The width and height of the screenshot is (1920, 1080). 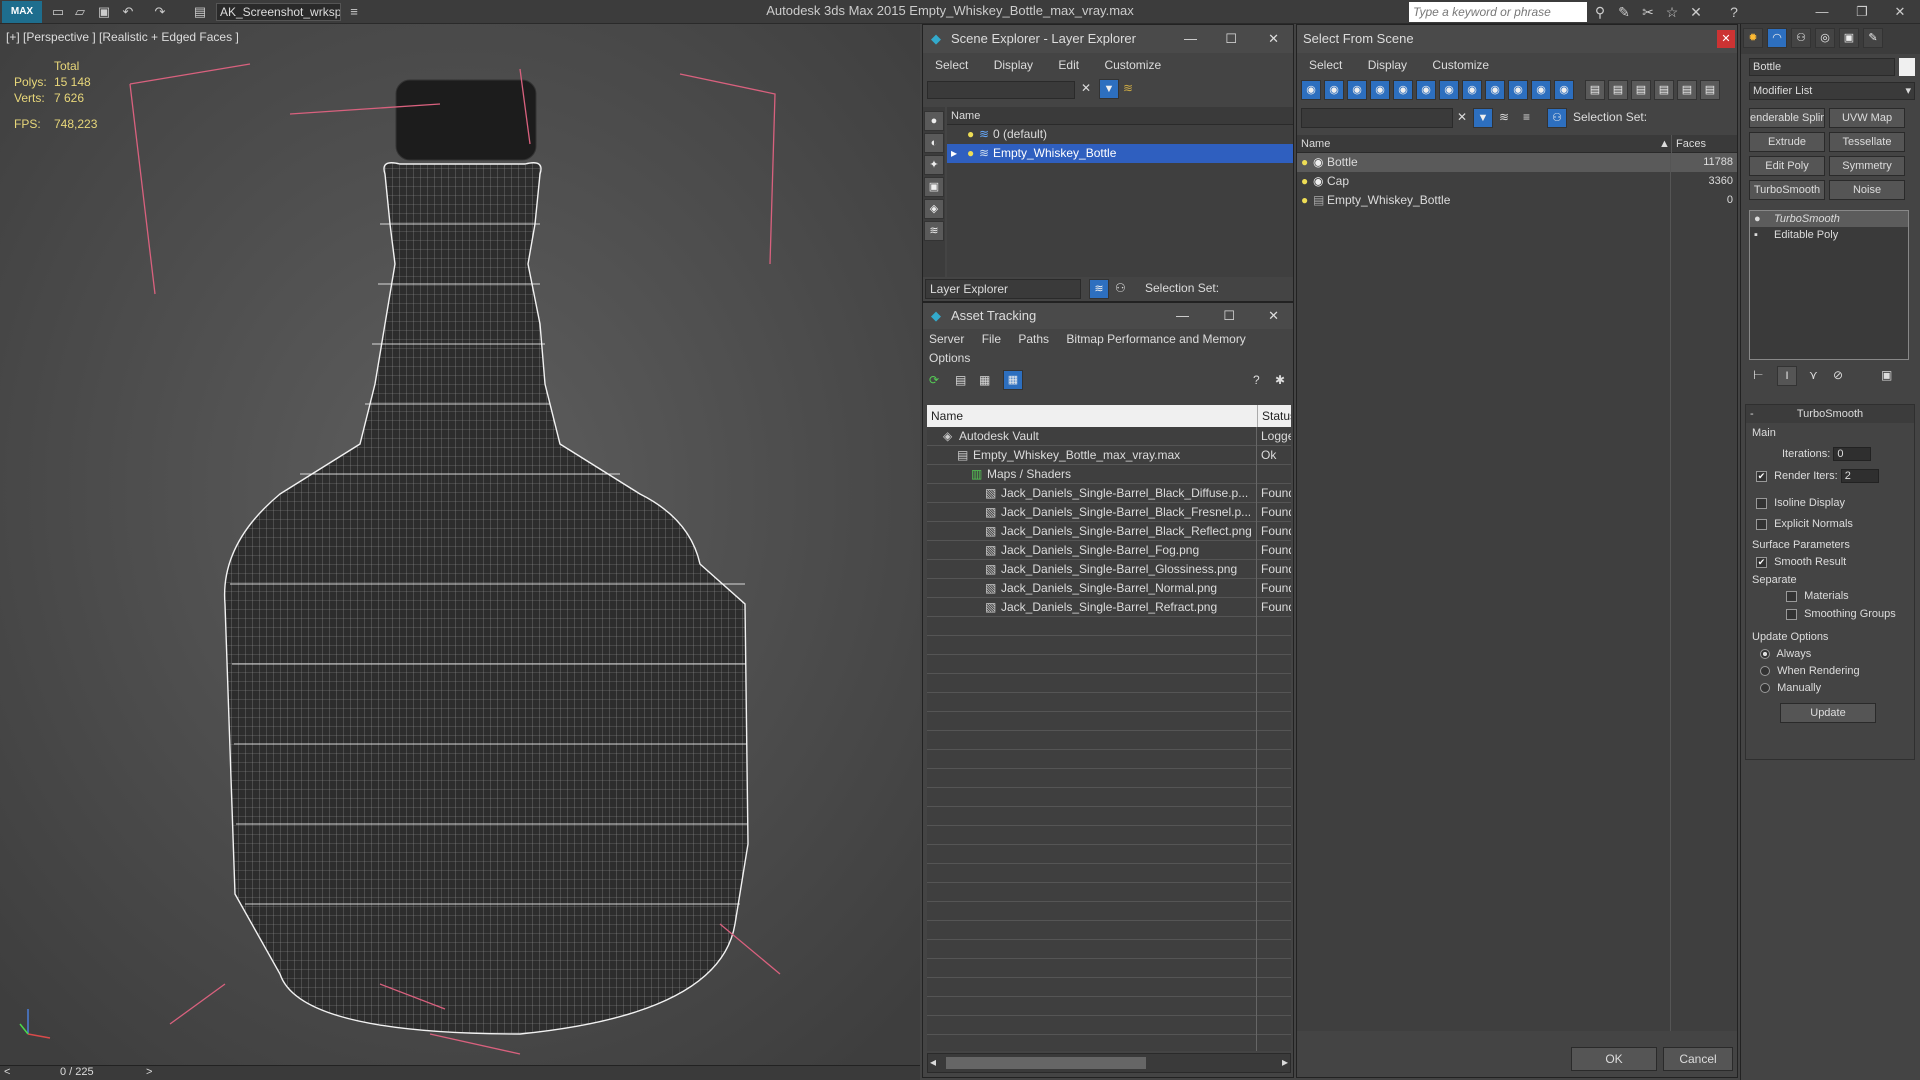 I want to click on display-cameras-icon: ◉, so click(x=1380, y=90).